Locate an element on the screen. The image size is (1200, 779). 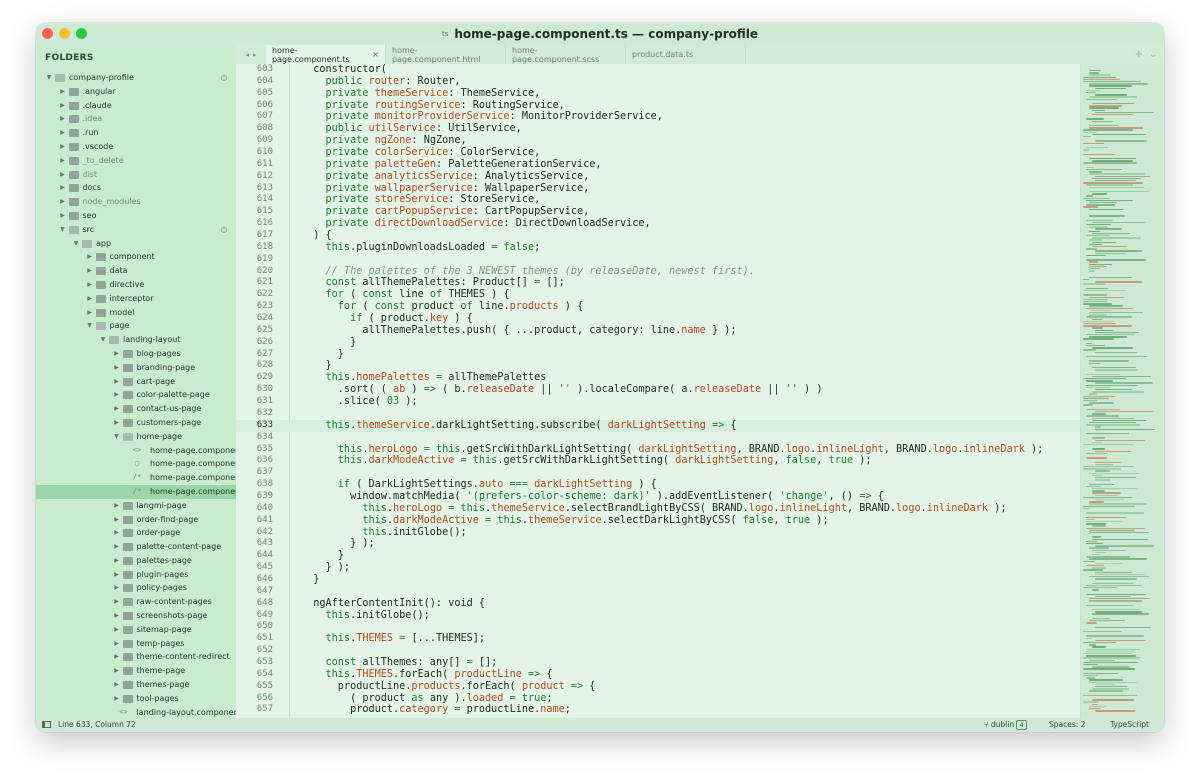
code-line: 622 for ( const line of THEMES ) { is located at coordinates (658, 295).